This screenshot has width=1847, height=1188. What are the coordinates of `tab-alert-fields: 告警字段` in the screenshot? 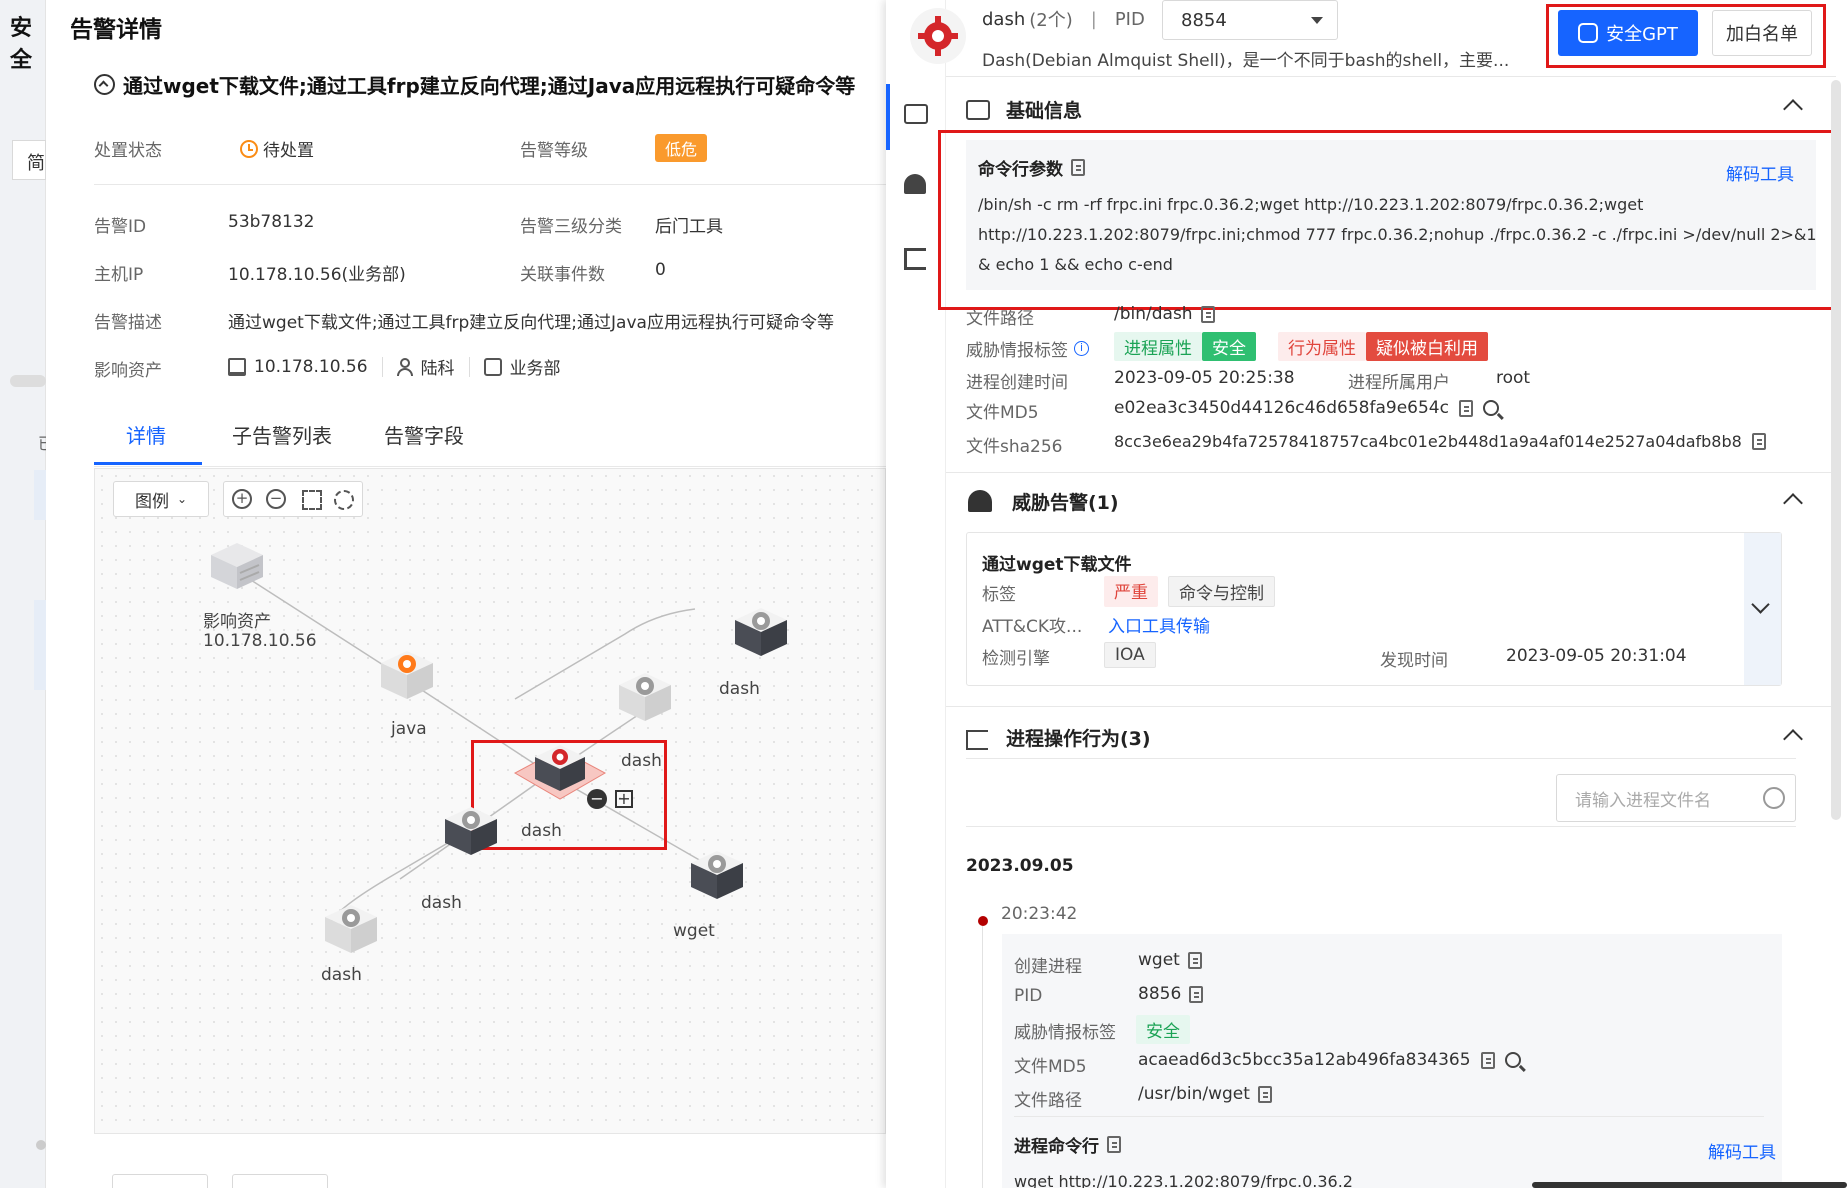 It's located at (424, 434).